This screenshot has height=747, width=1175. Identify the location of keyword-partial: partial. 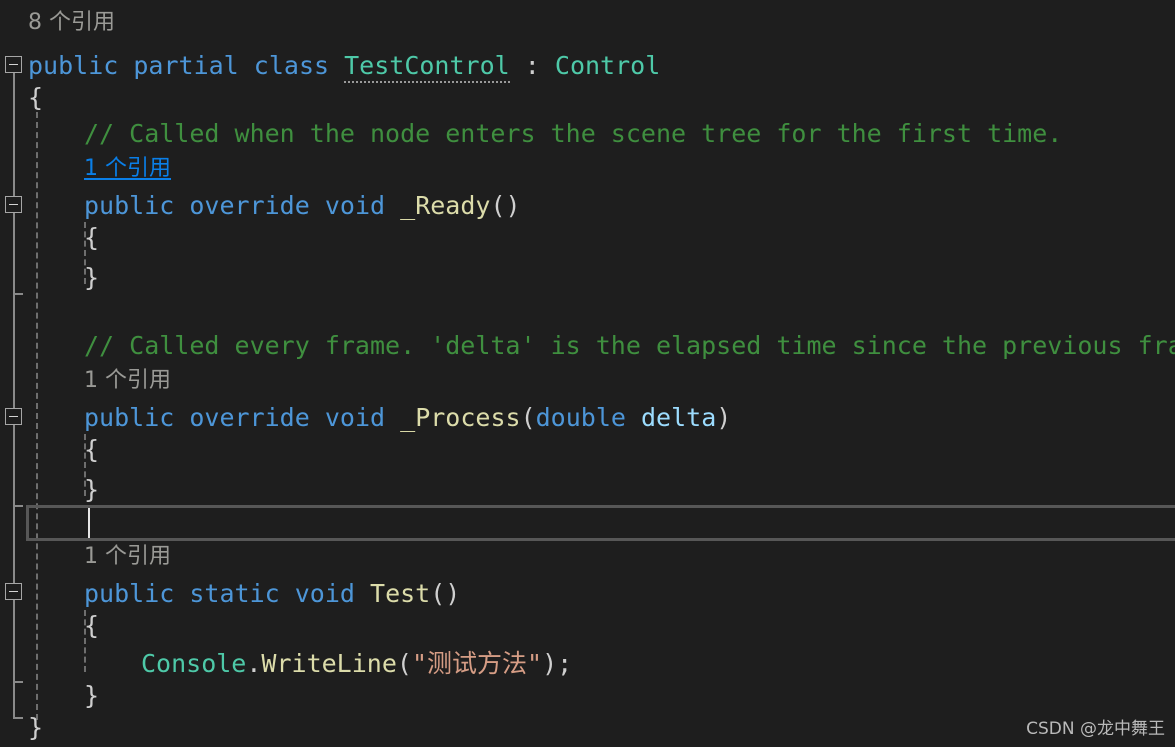
(186, 65).